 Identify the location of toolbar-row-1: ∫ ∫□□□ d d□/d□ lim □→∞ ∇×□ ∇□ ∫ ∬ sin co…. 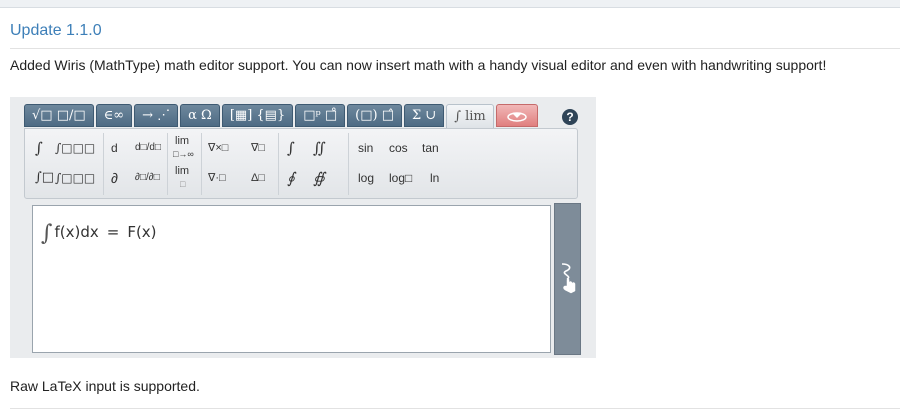
(301, 148).